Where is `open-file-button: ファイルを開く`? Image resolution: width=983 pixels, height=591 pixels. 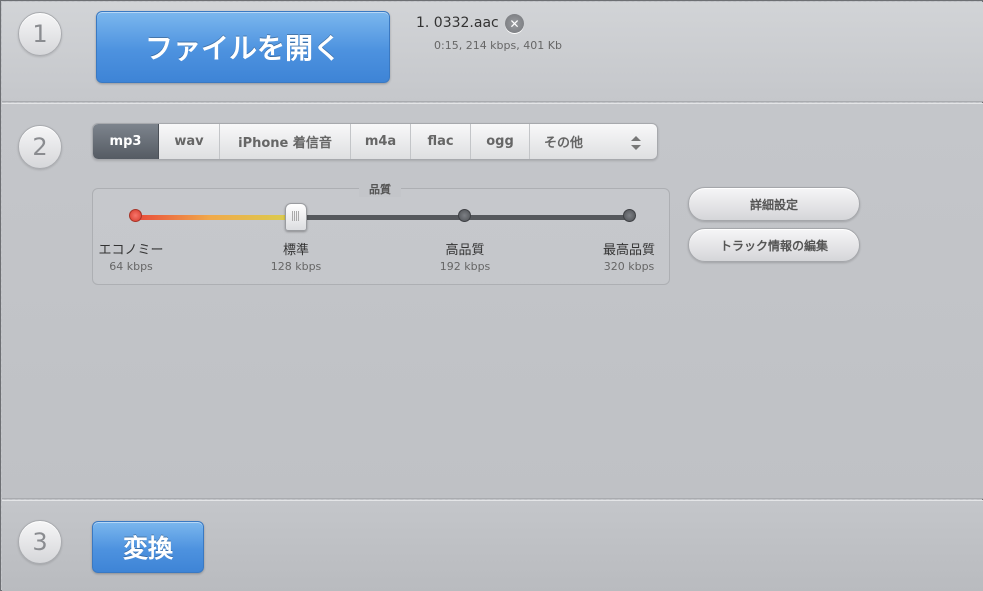 open-file-button: ファイルを開く is located at coordinates (243, 47).